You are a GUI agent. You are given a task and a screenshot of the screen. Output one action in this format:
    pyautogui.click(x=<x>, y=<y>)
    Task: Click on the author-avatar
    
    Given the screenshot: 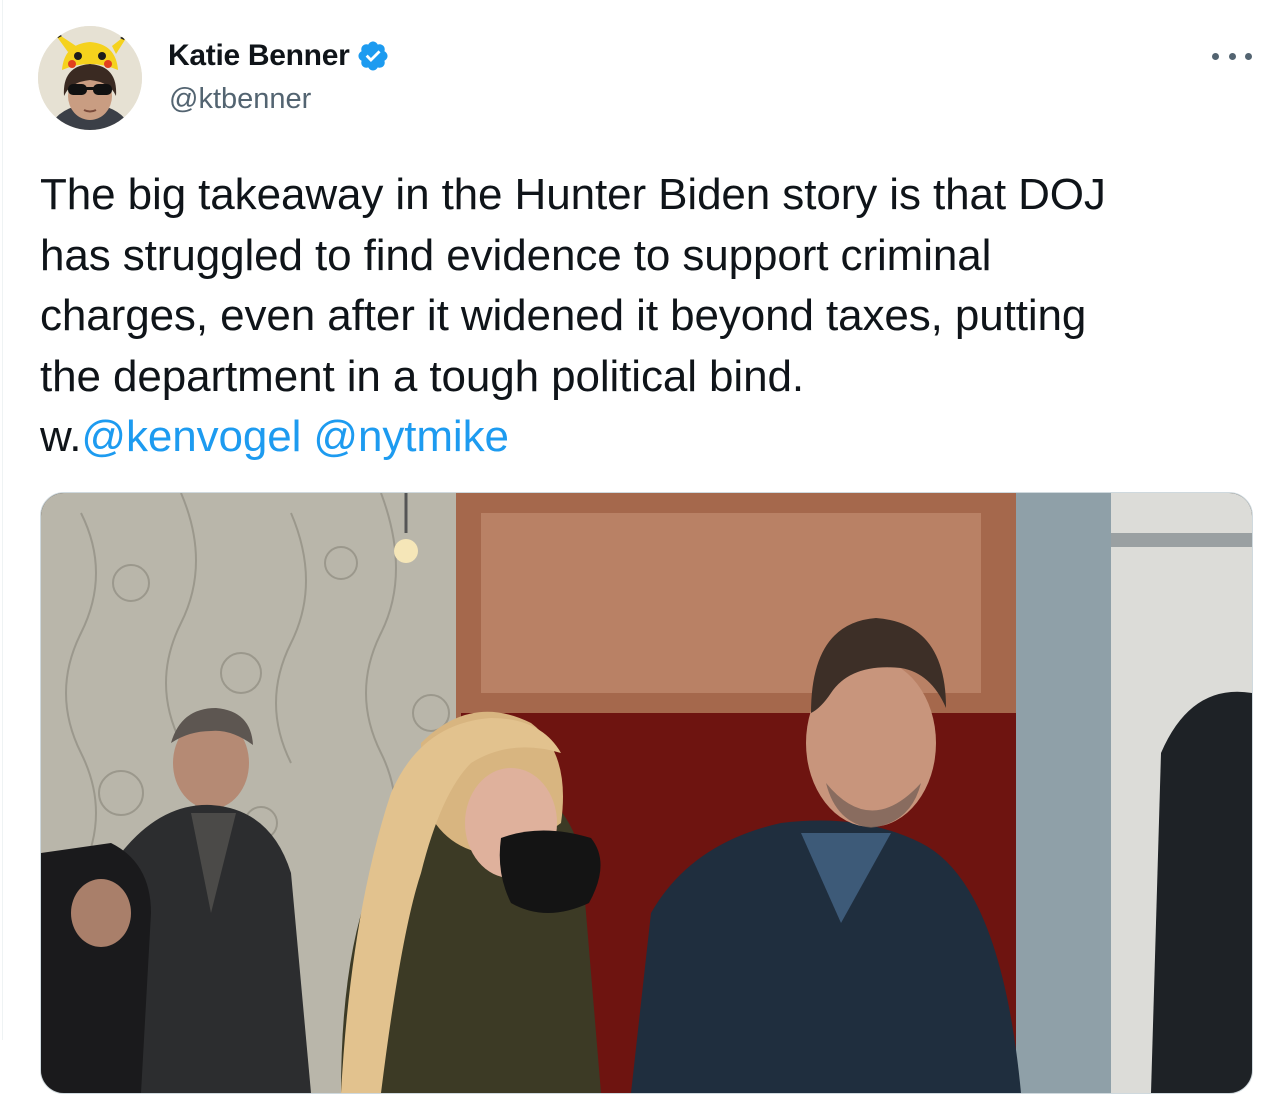 What is the action you would take?
    pyautogui.click(x=90, y=78)
    